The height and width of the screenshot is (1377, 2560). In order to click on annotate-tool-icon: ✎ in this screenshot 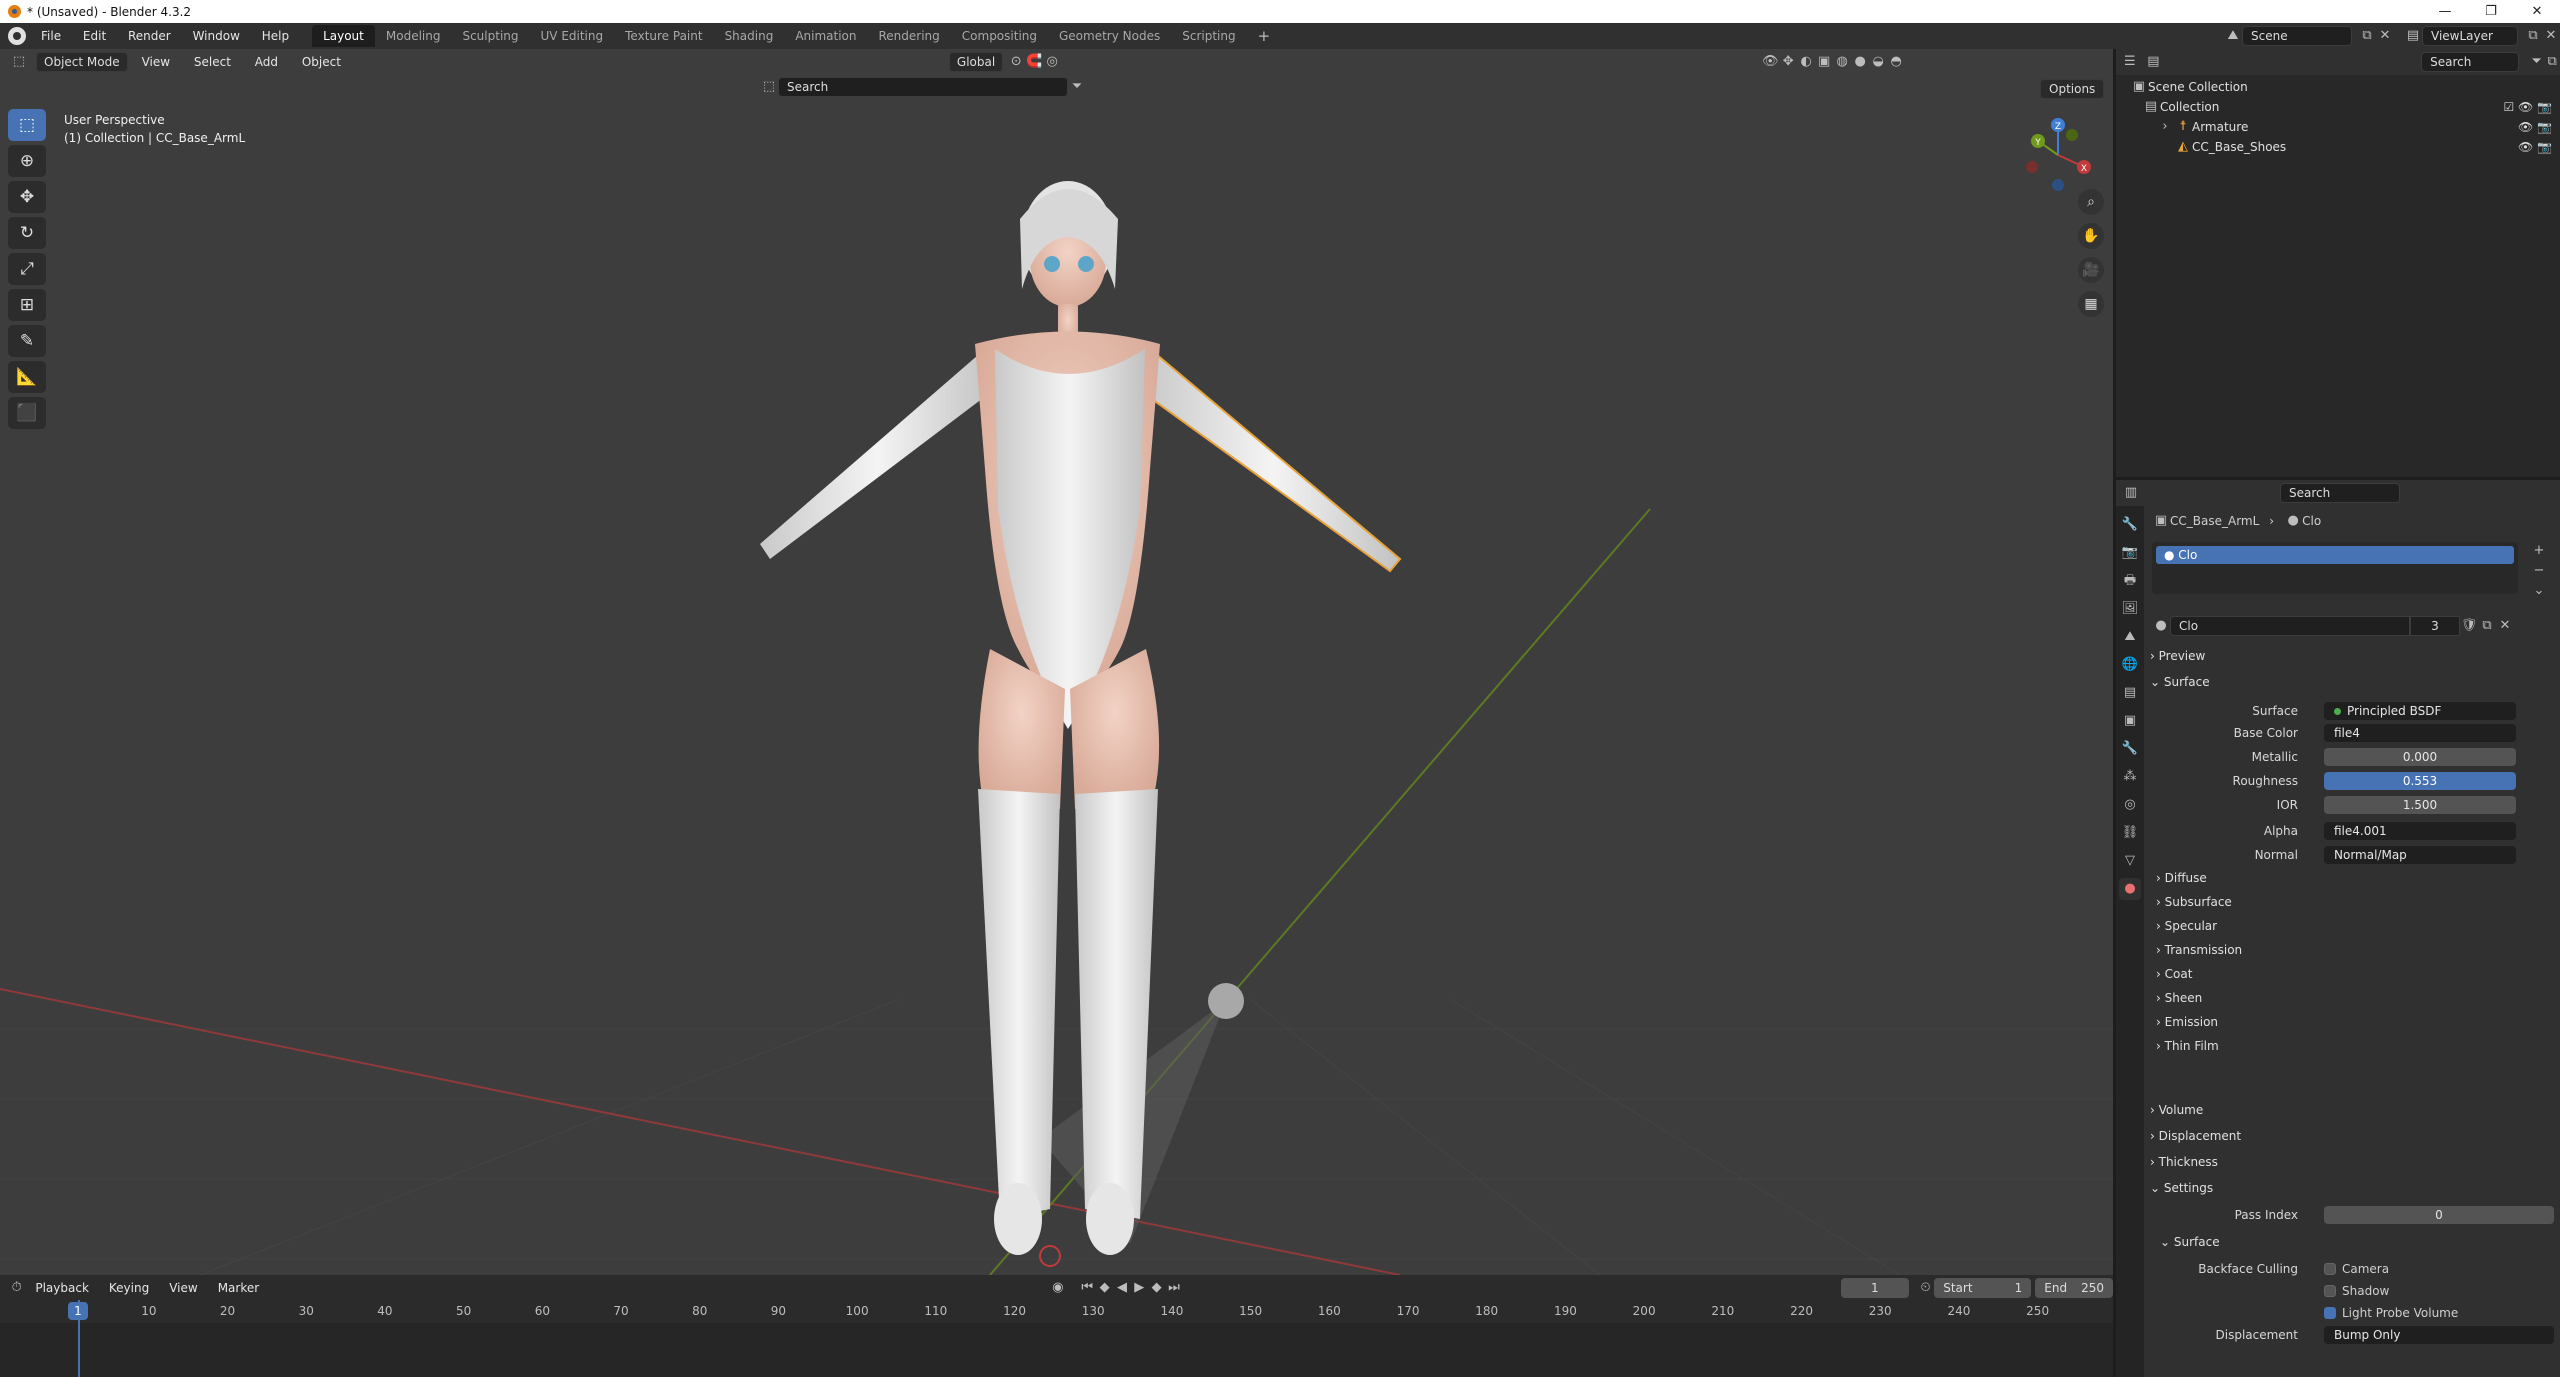, I will do `click(27, 341)`.